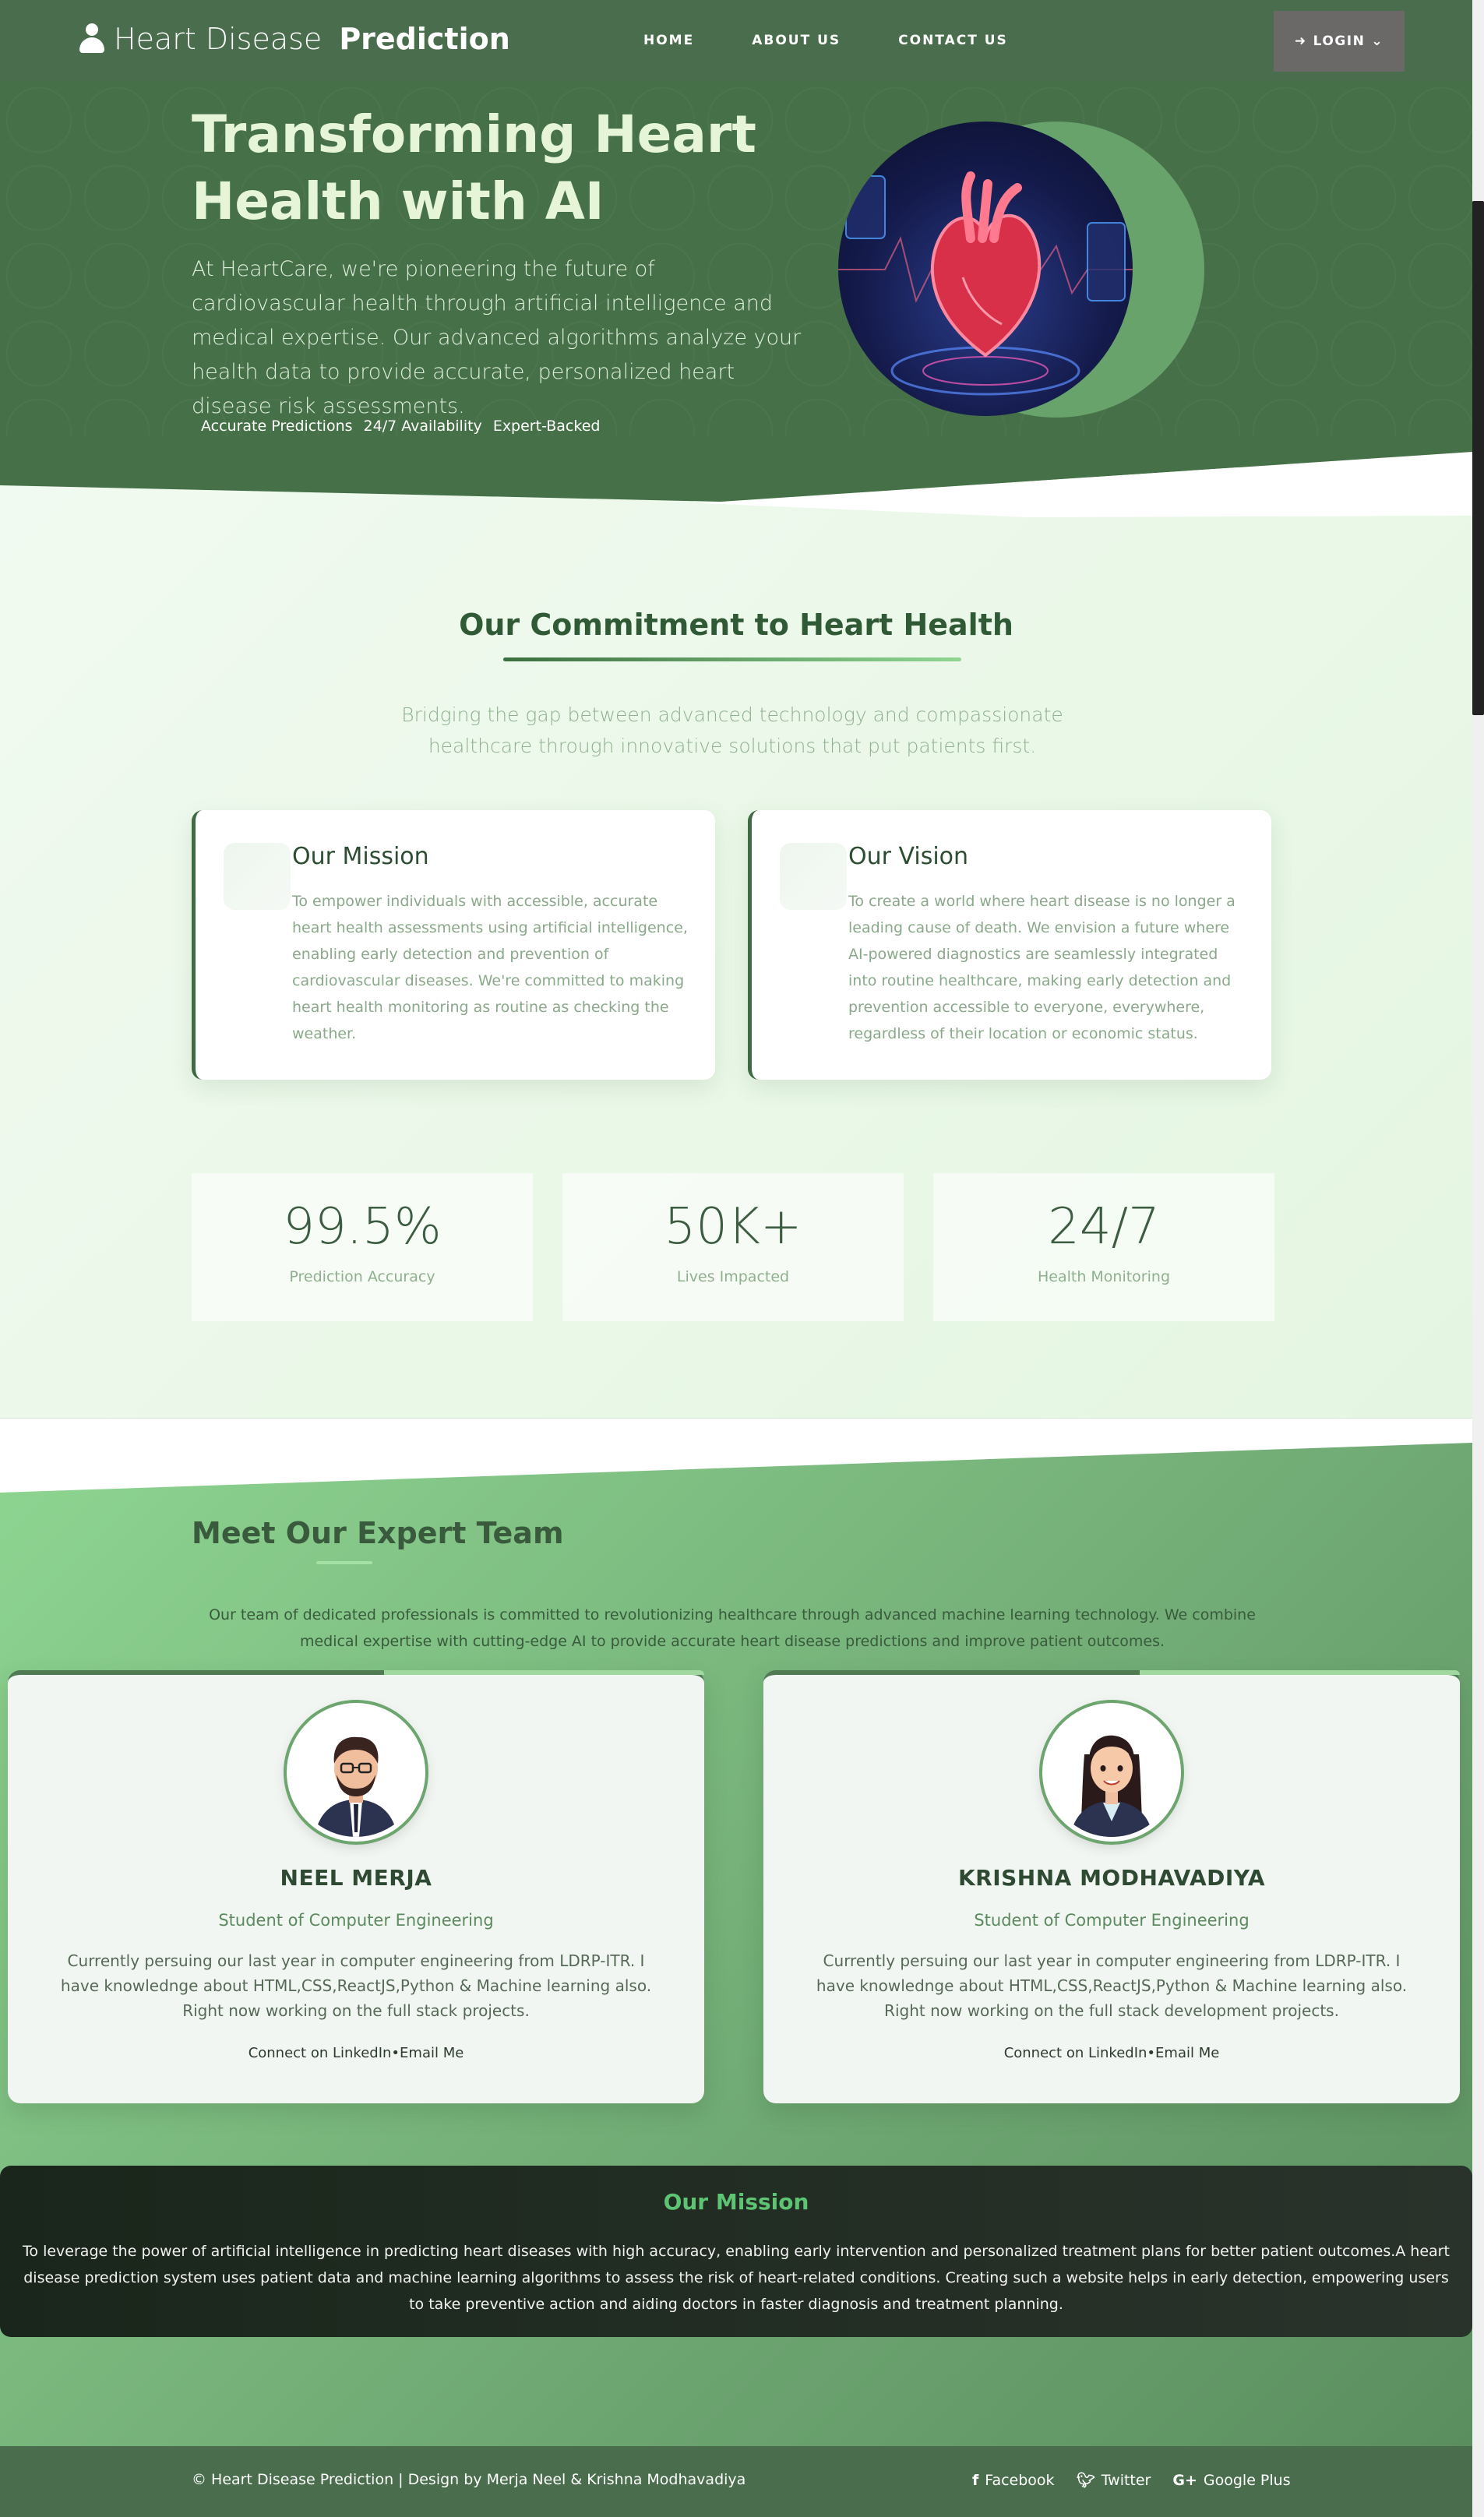 The height and width of the screenshot is (2517, 1484). I want to click on scrollbar-thumb, so click(1478, 458).